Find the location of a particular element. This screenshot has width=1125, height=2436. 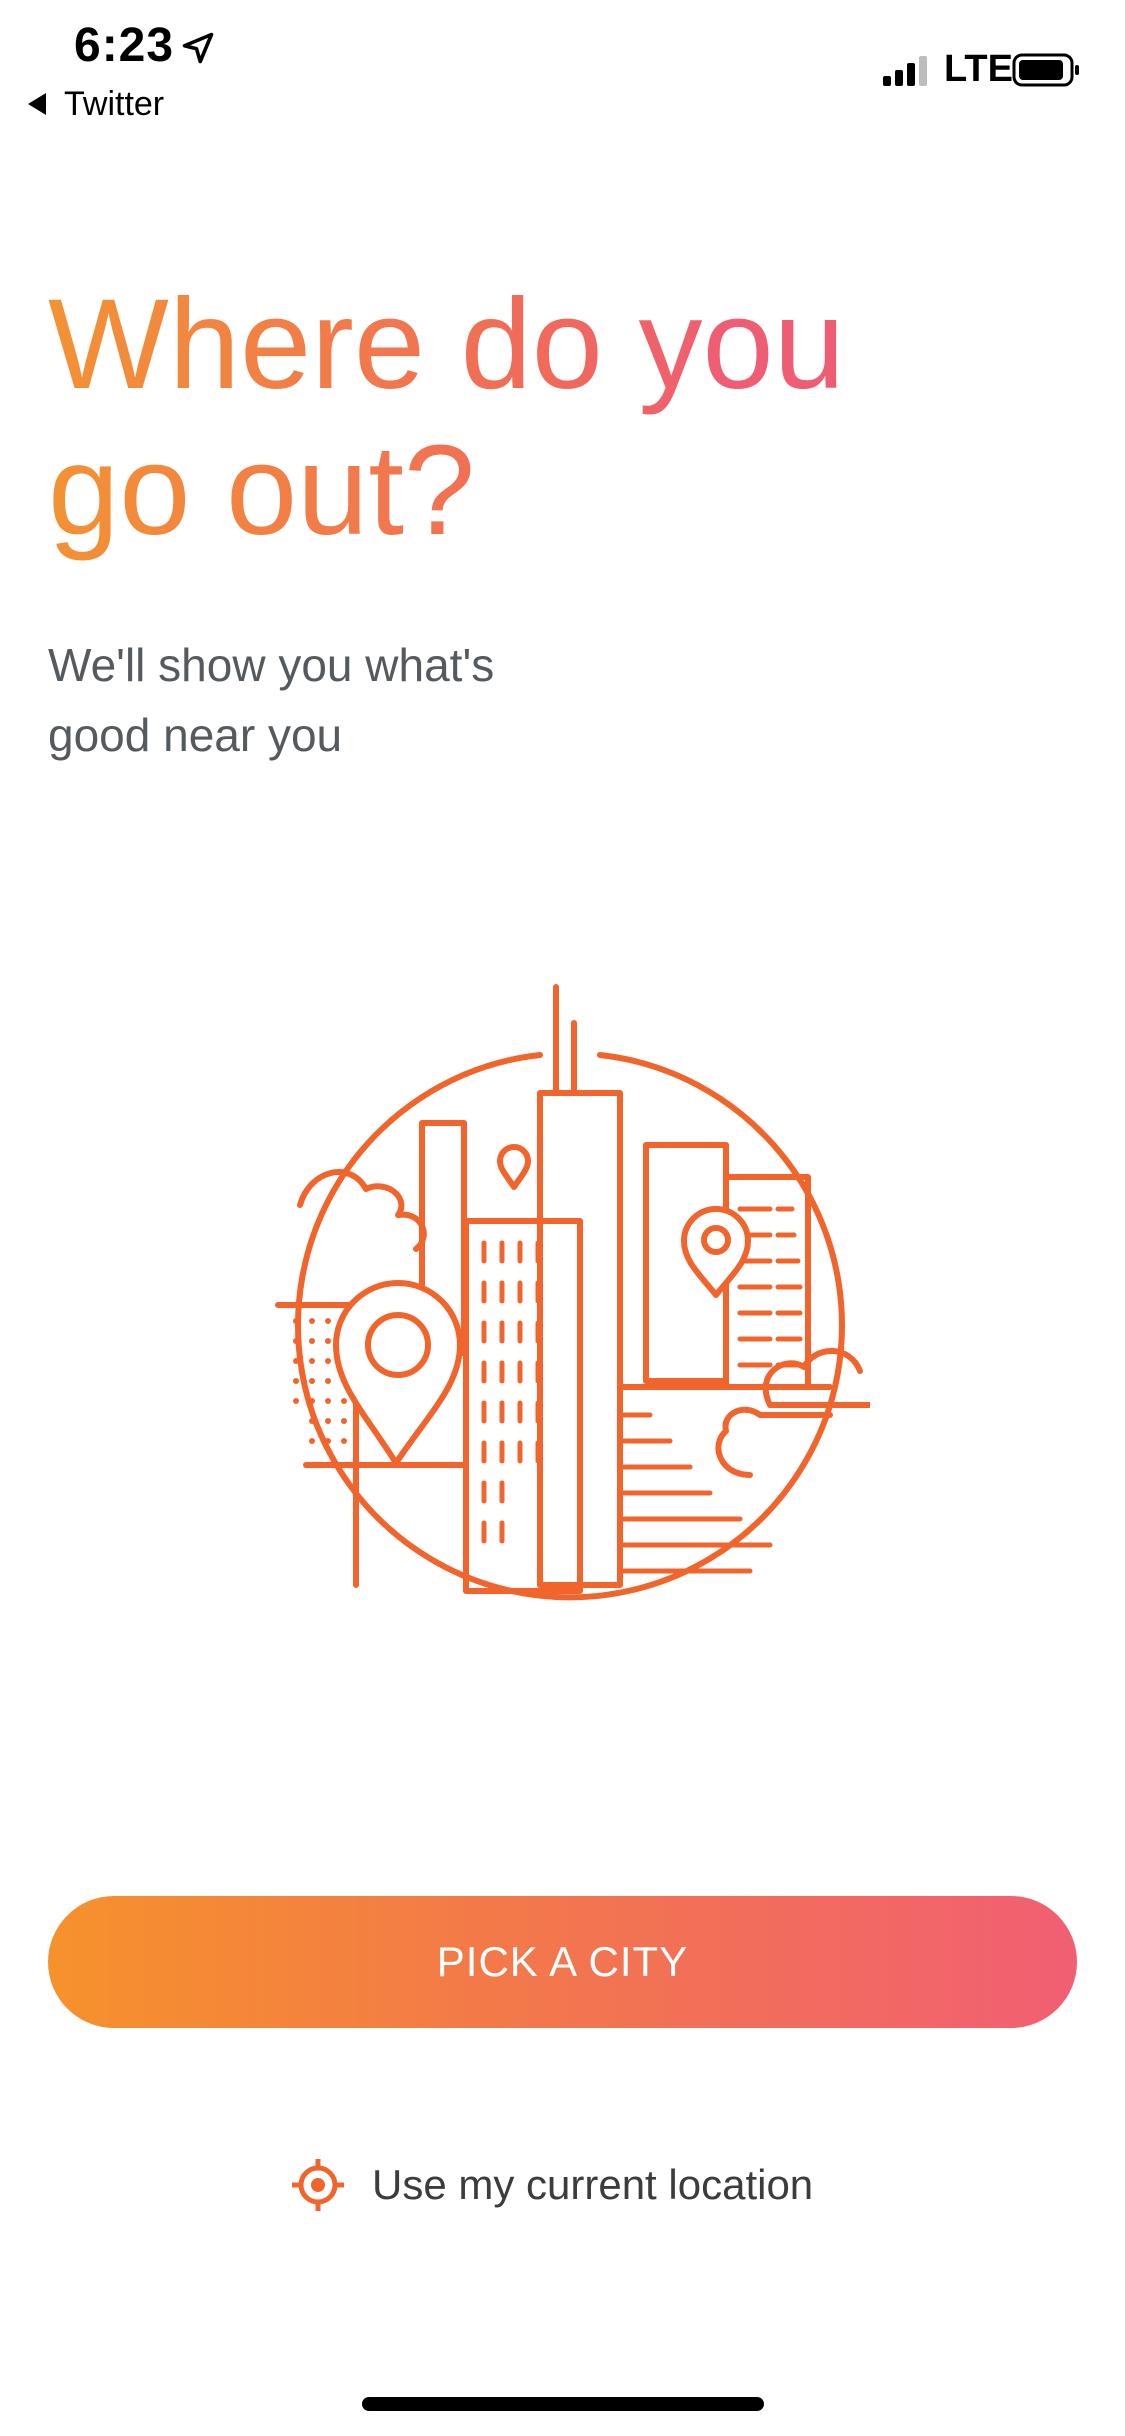

back-triangle-icon is located at coordinates (37, 104).